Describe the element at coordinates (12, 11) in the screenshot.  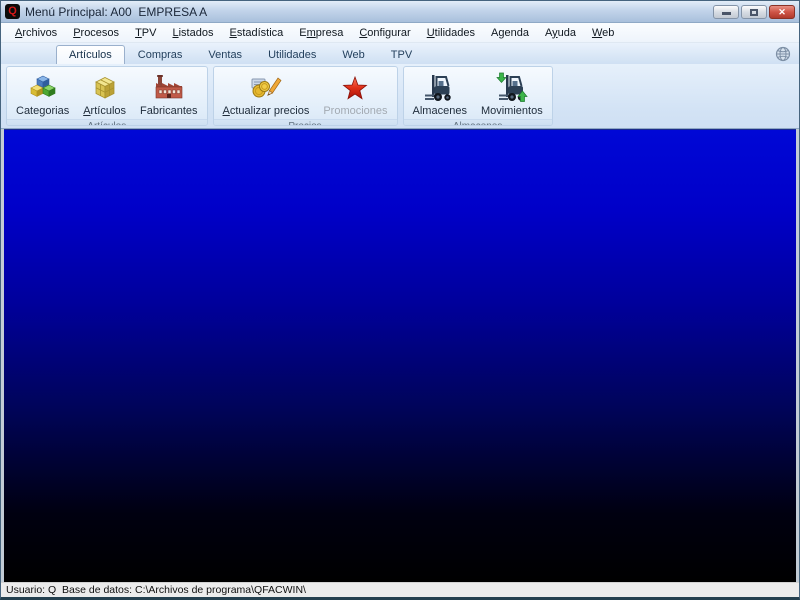
I see `app-logo-icon: Q` at that location.